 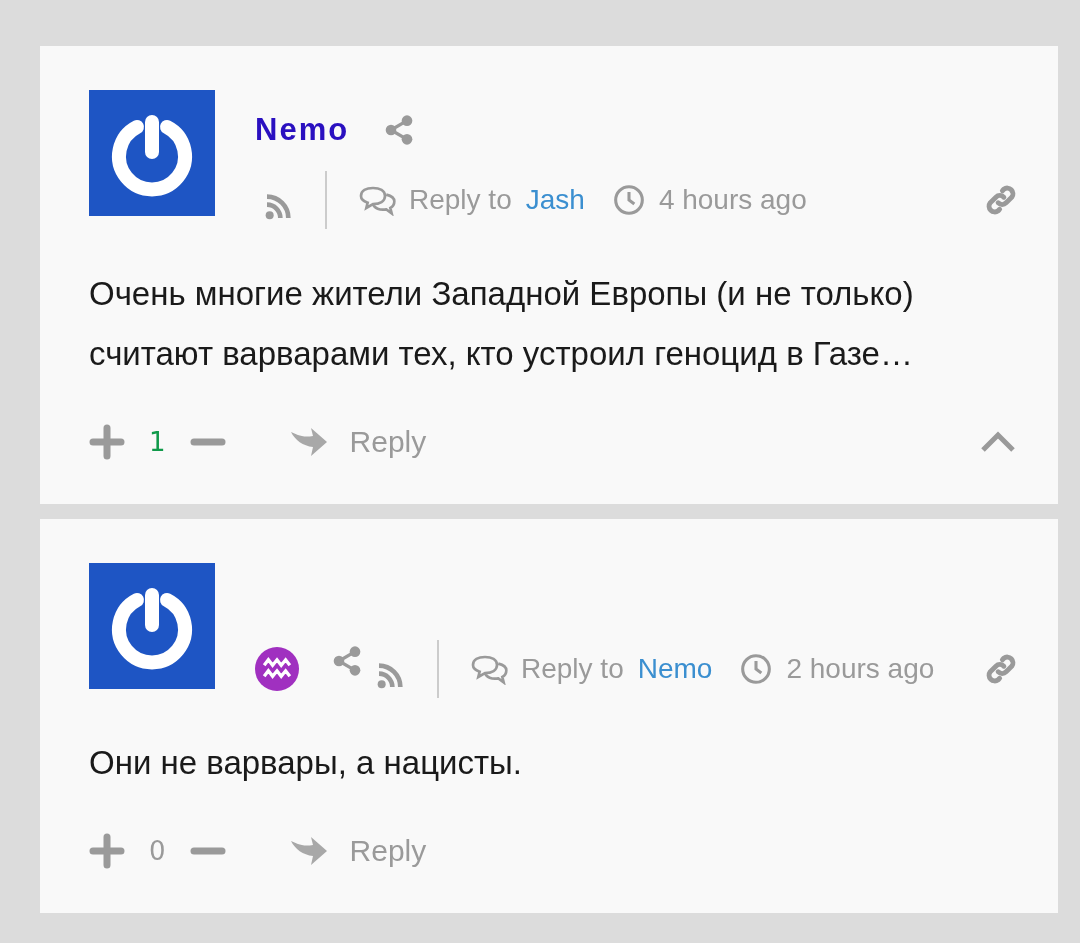 I want to click on comment-text: Они не варвары, а нацисты., so click(x=306, y=763).